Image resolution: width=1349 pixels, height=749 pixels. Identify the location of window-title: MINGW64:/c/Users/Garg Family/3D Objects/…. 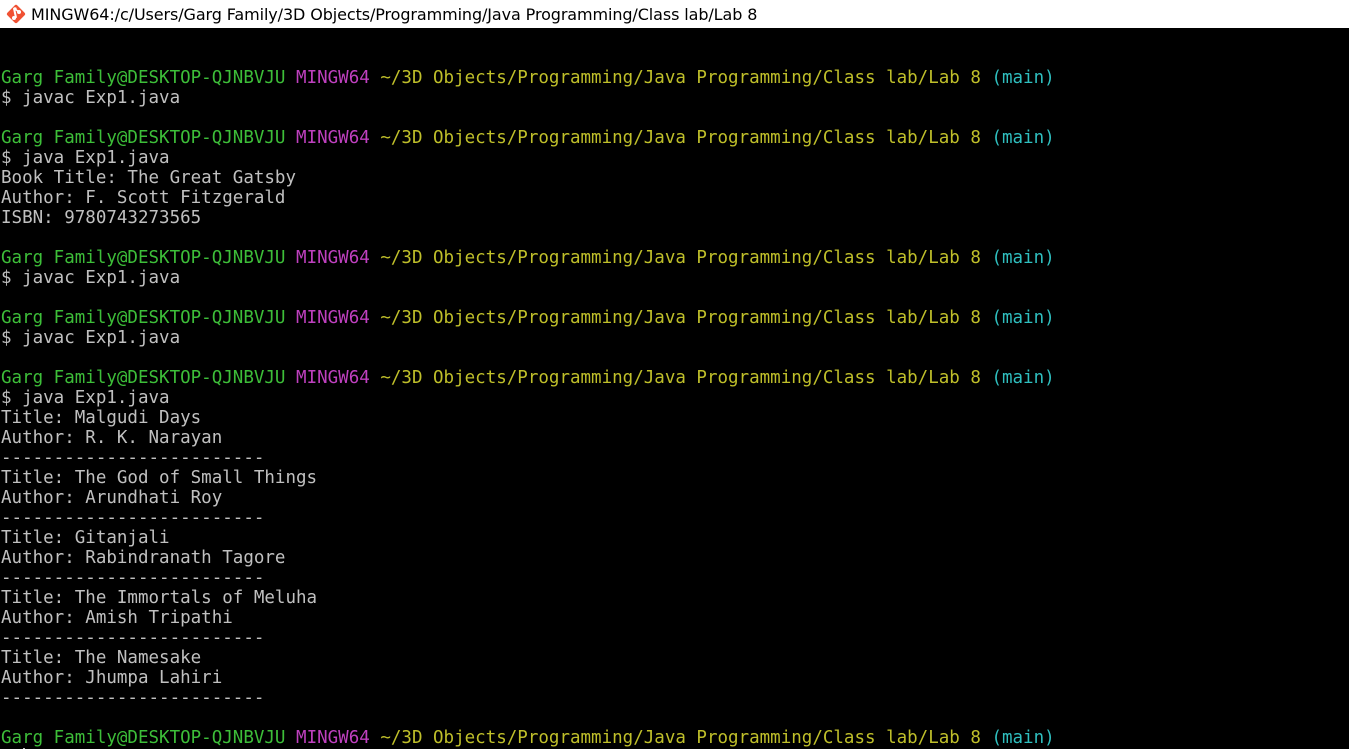
(394, 14).